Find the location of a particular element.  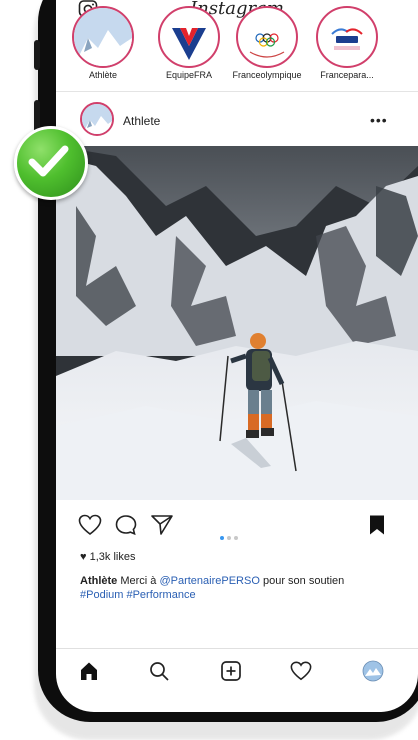

activity-heart-icon is located at coordinates (301, 673).